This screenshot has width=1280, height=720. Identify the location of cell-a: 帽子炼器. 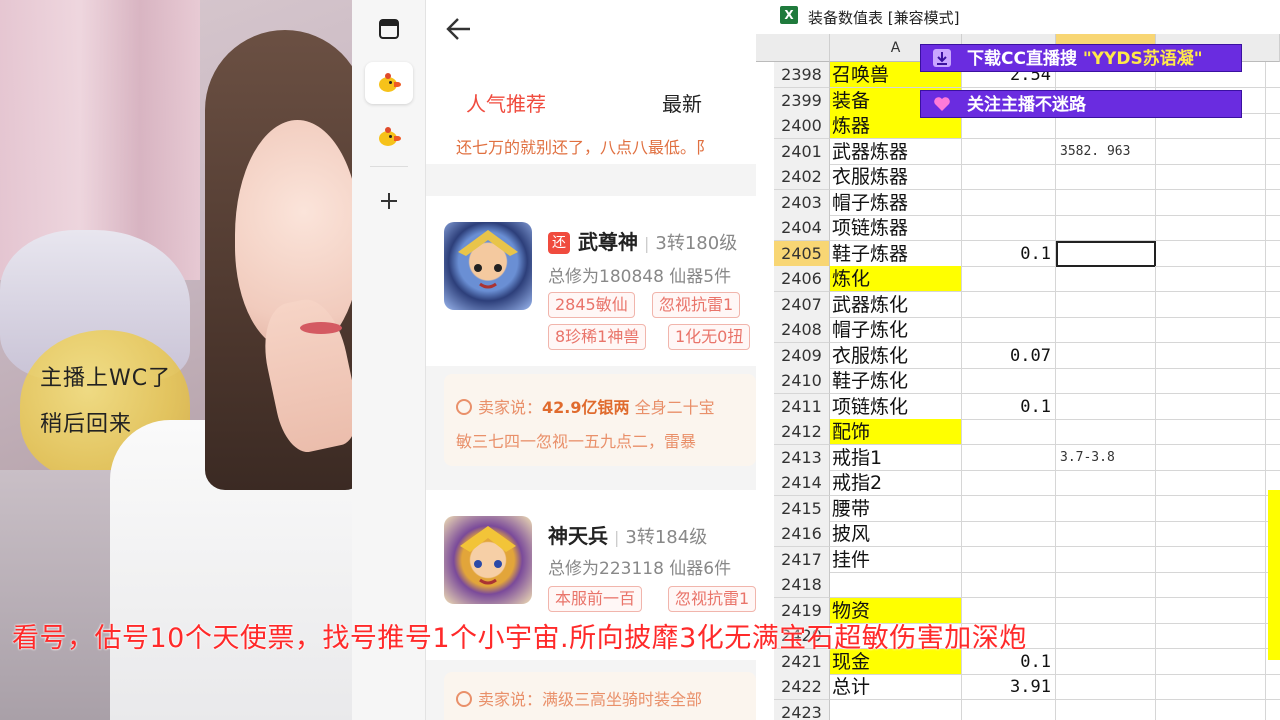
(896, 202).